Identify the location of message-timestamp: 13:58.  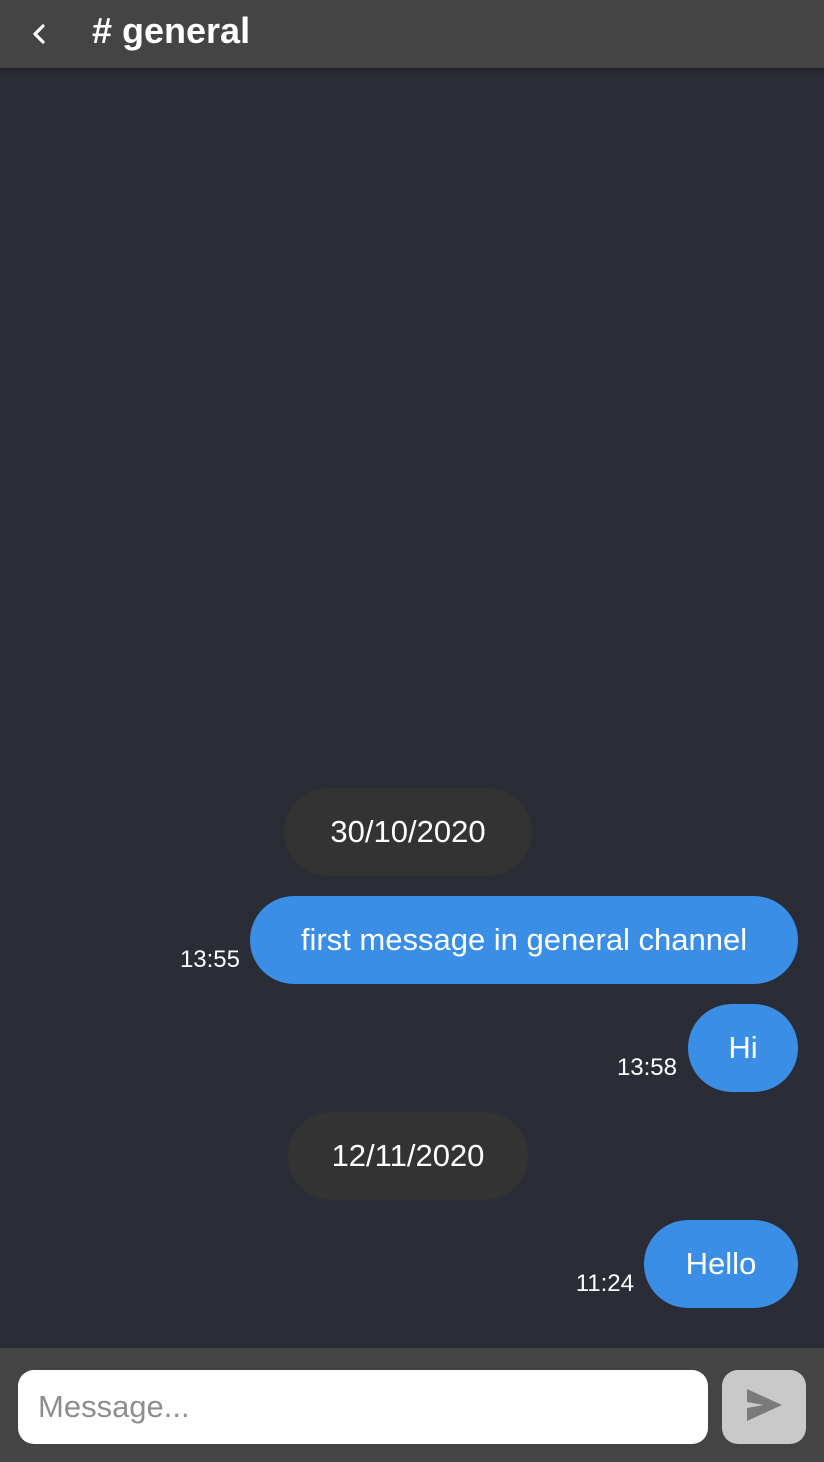
(646, 1067).